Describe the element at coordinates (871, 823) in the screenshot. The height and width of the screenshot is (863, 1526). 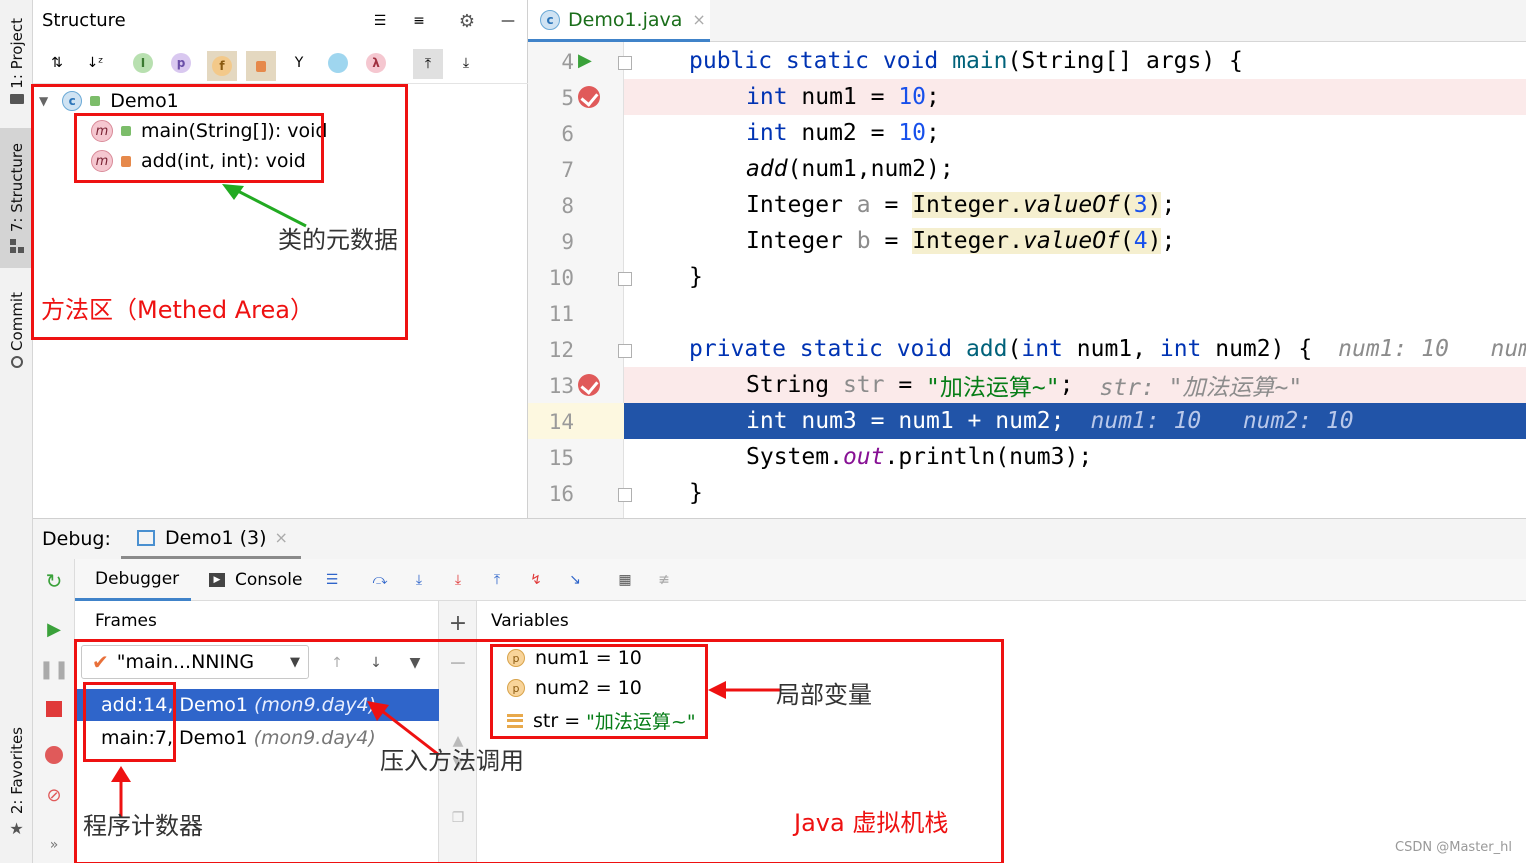
I see `jvm-stack-annotation: Java 虚拟机栈` at that location.